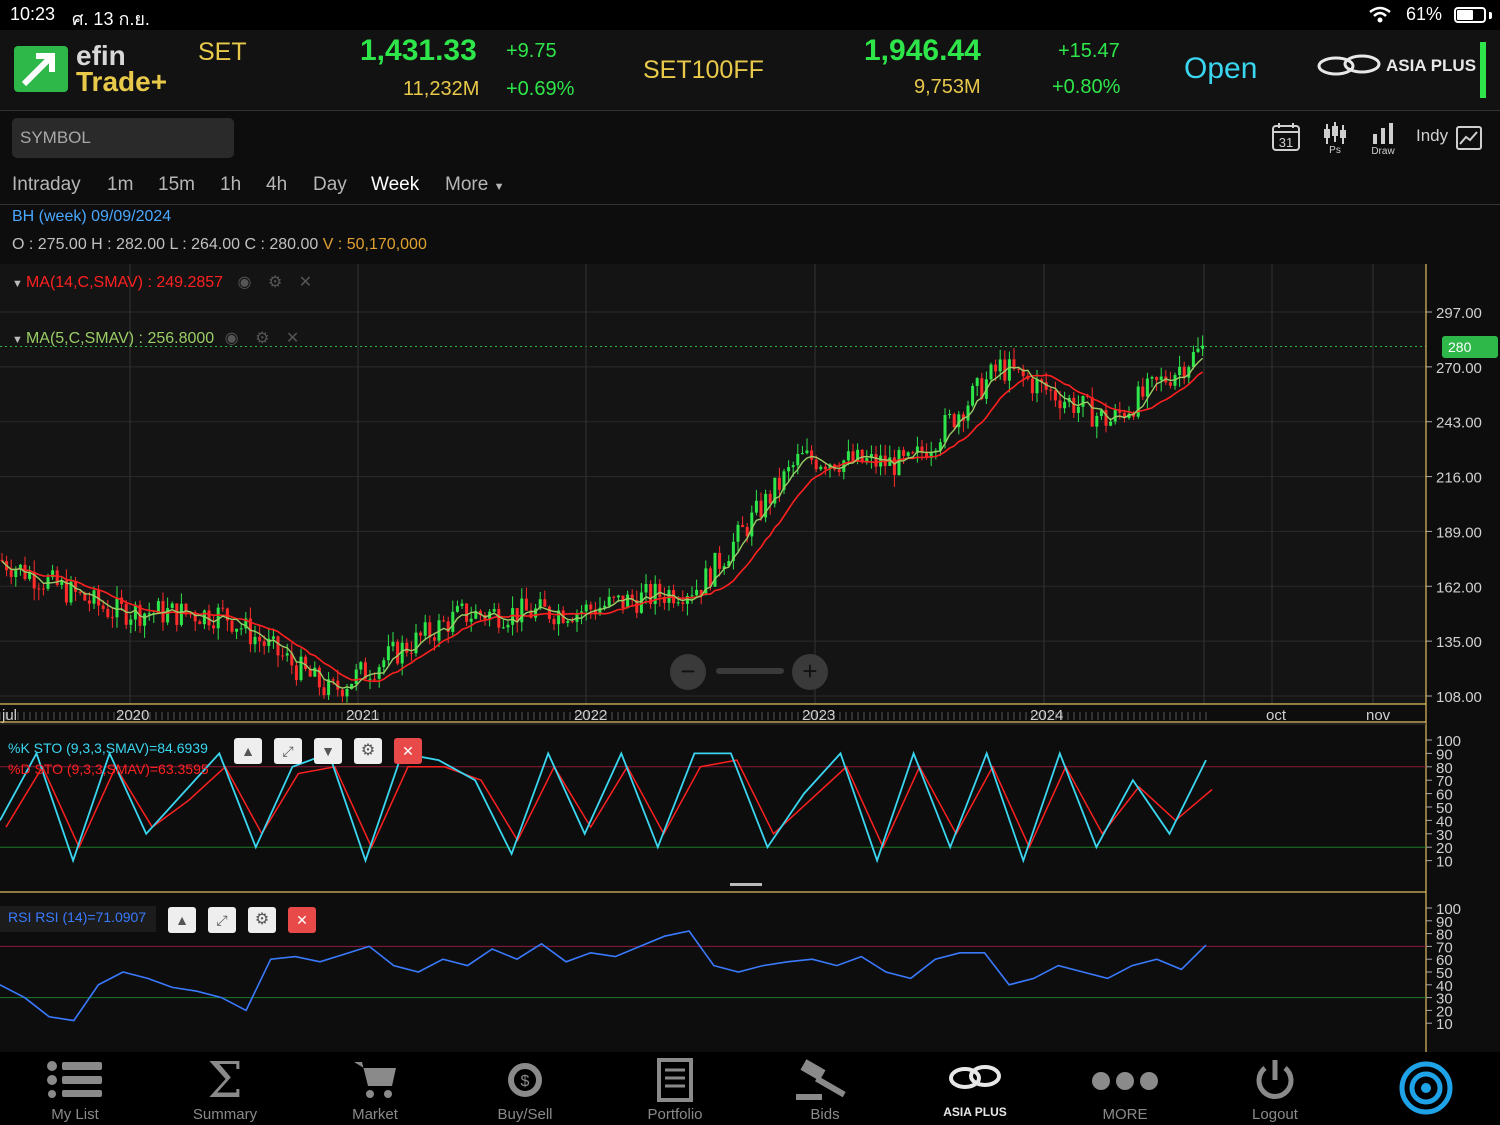 This screenshot has width=1500, height=1125. I want to click on timeframe-week: Week, so click(395, 185).